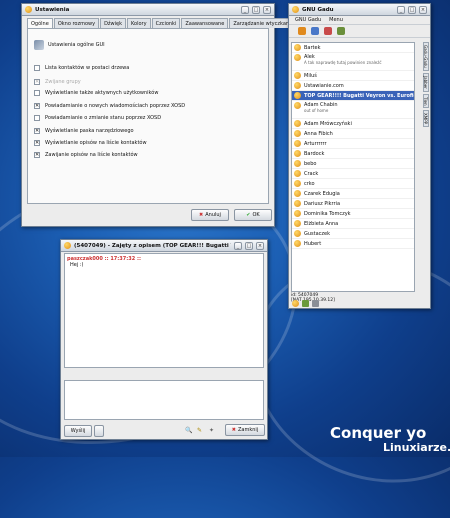  What do you see at coordinates (353, 144) in the screenshot?
I see `contact-item: Arturrrrrr` at bounding box center [353, 144].